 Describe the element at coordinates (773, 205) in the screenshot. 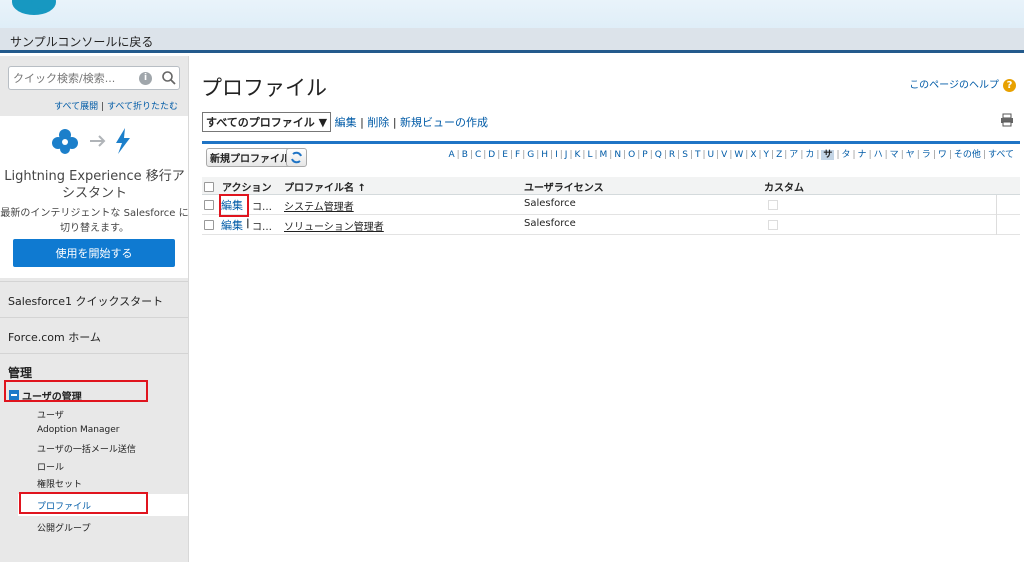

I see `custom-checkbox` at that location.